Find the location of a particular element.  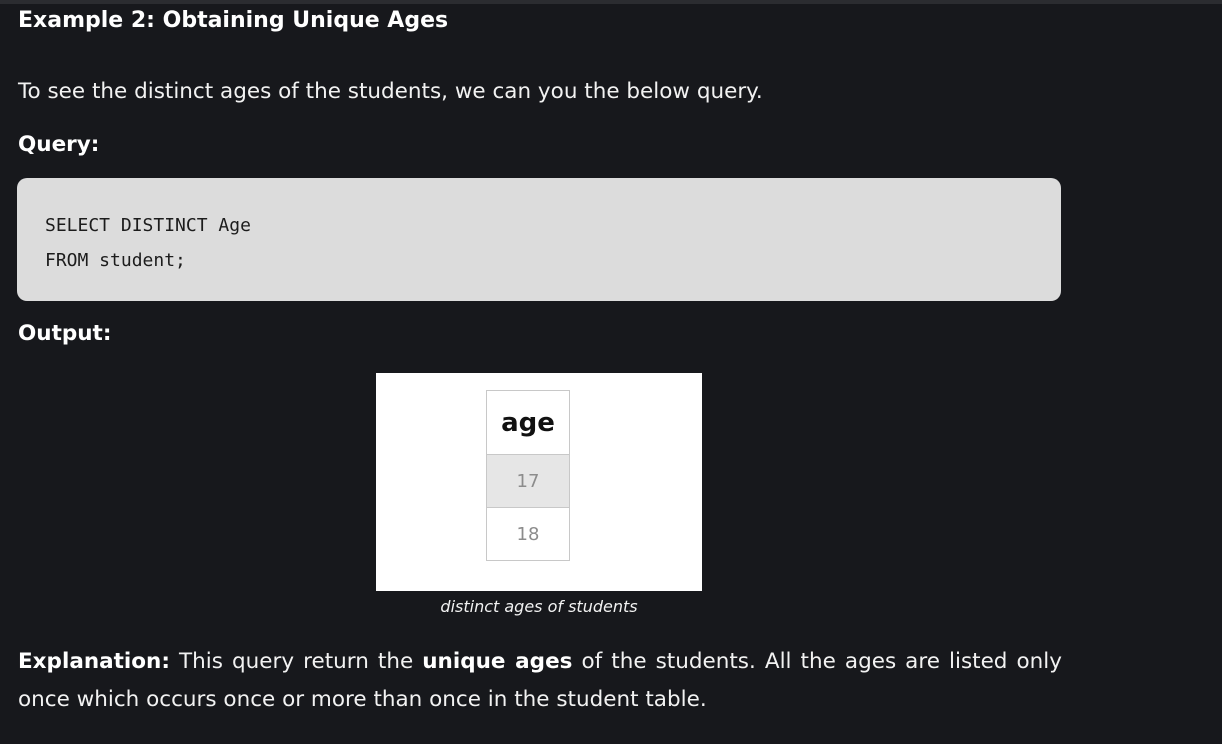

figure-caption: distinct ages of students is located at coordinates (539, 606).